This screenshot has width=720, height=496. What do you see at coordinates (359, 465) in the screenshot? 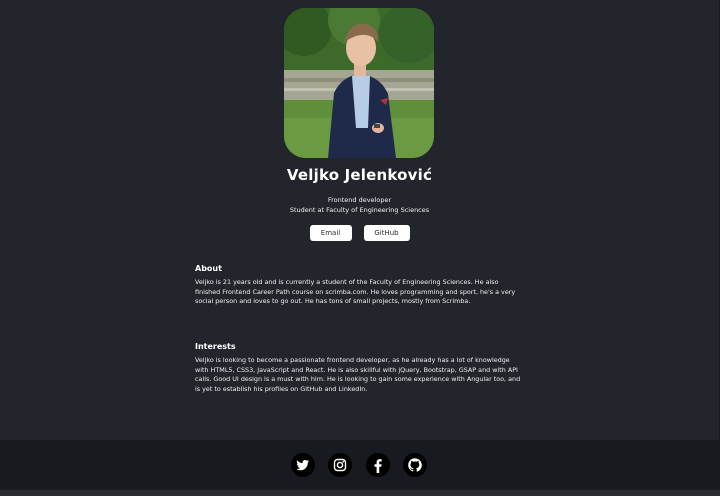
I see `footer` at bounding box center [359, 465].